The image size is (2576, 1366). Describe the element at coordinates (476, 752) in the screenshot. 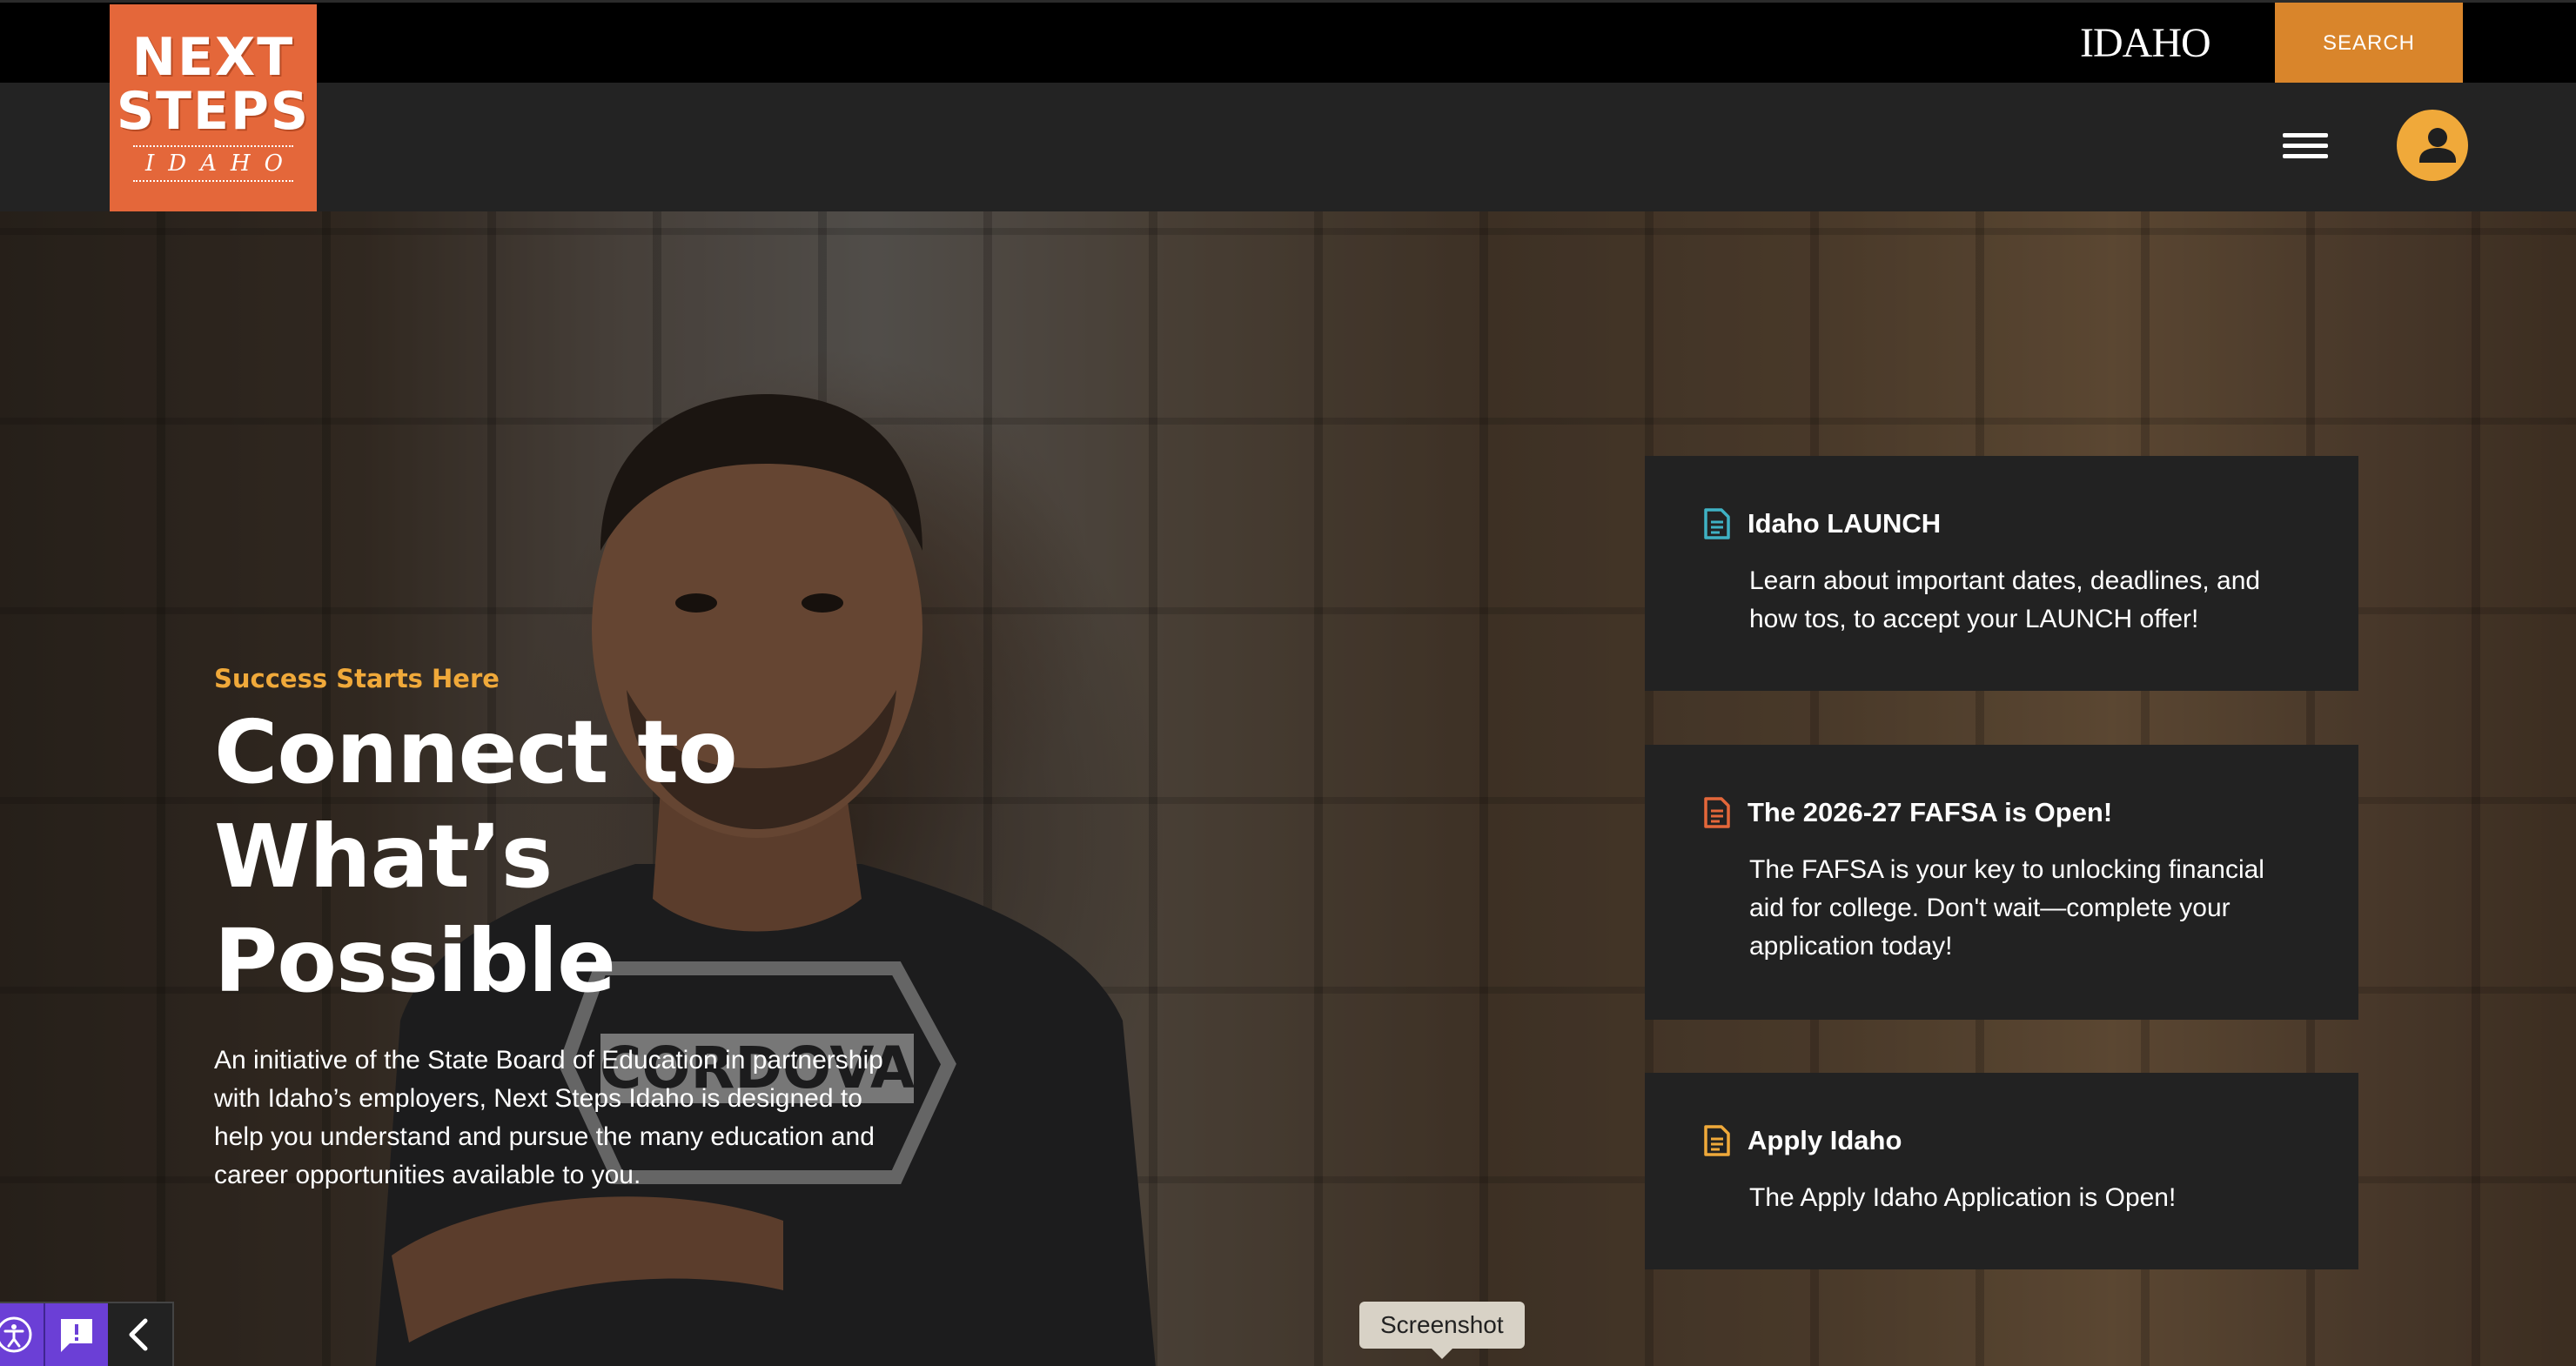

I see `hero-headline-line-1: Connect to` at that location.